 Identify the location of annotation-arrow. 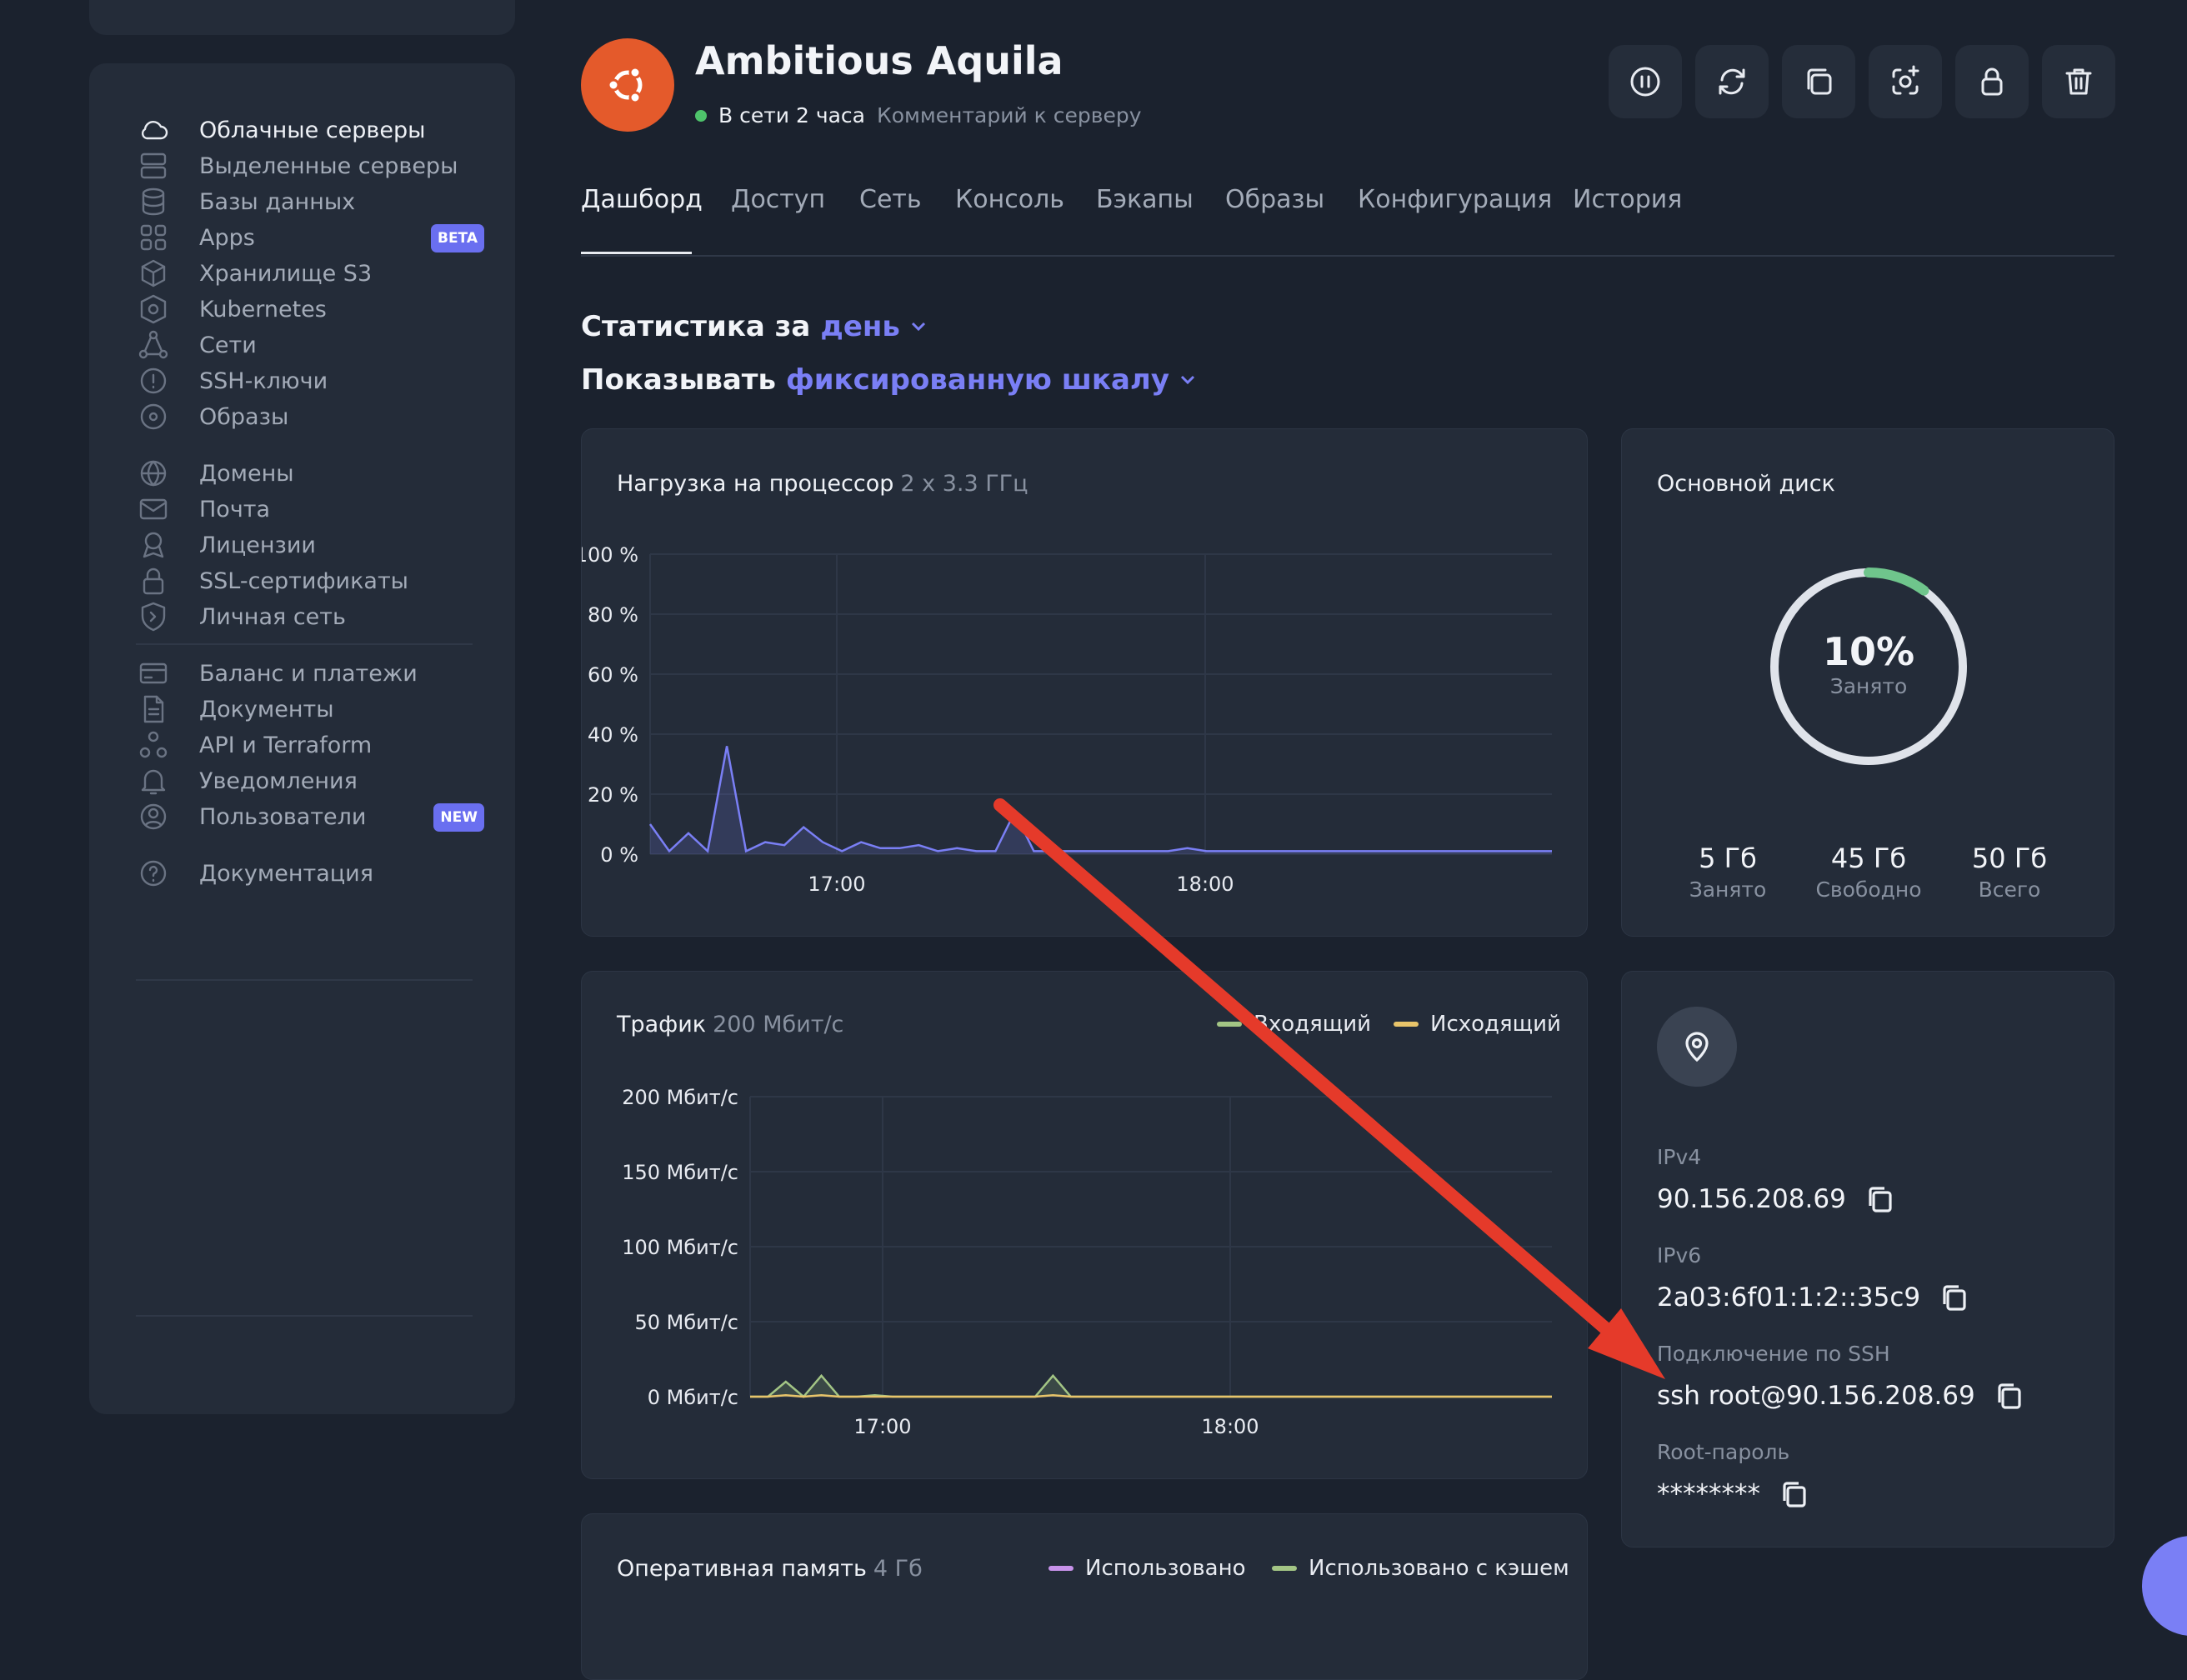
(1329, 1088).